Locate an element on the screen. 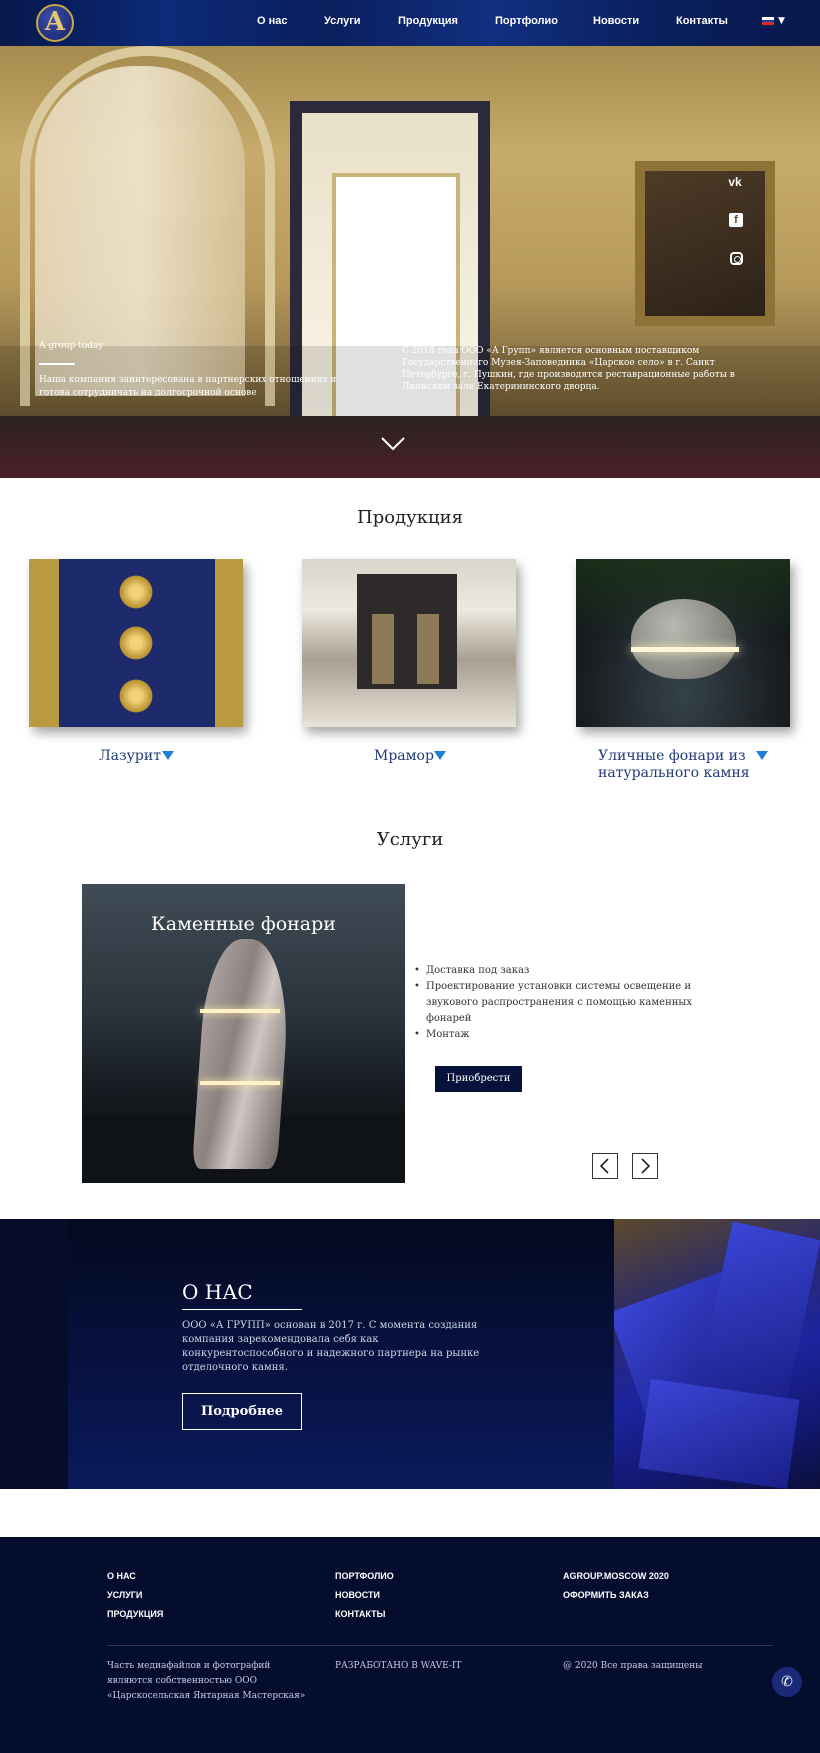 Image resolution: width=820 pixels, height=1753 pixels. hero-painting-decor is located at coordinates (705, 243).